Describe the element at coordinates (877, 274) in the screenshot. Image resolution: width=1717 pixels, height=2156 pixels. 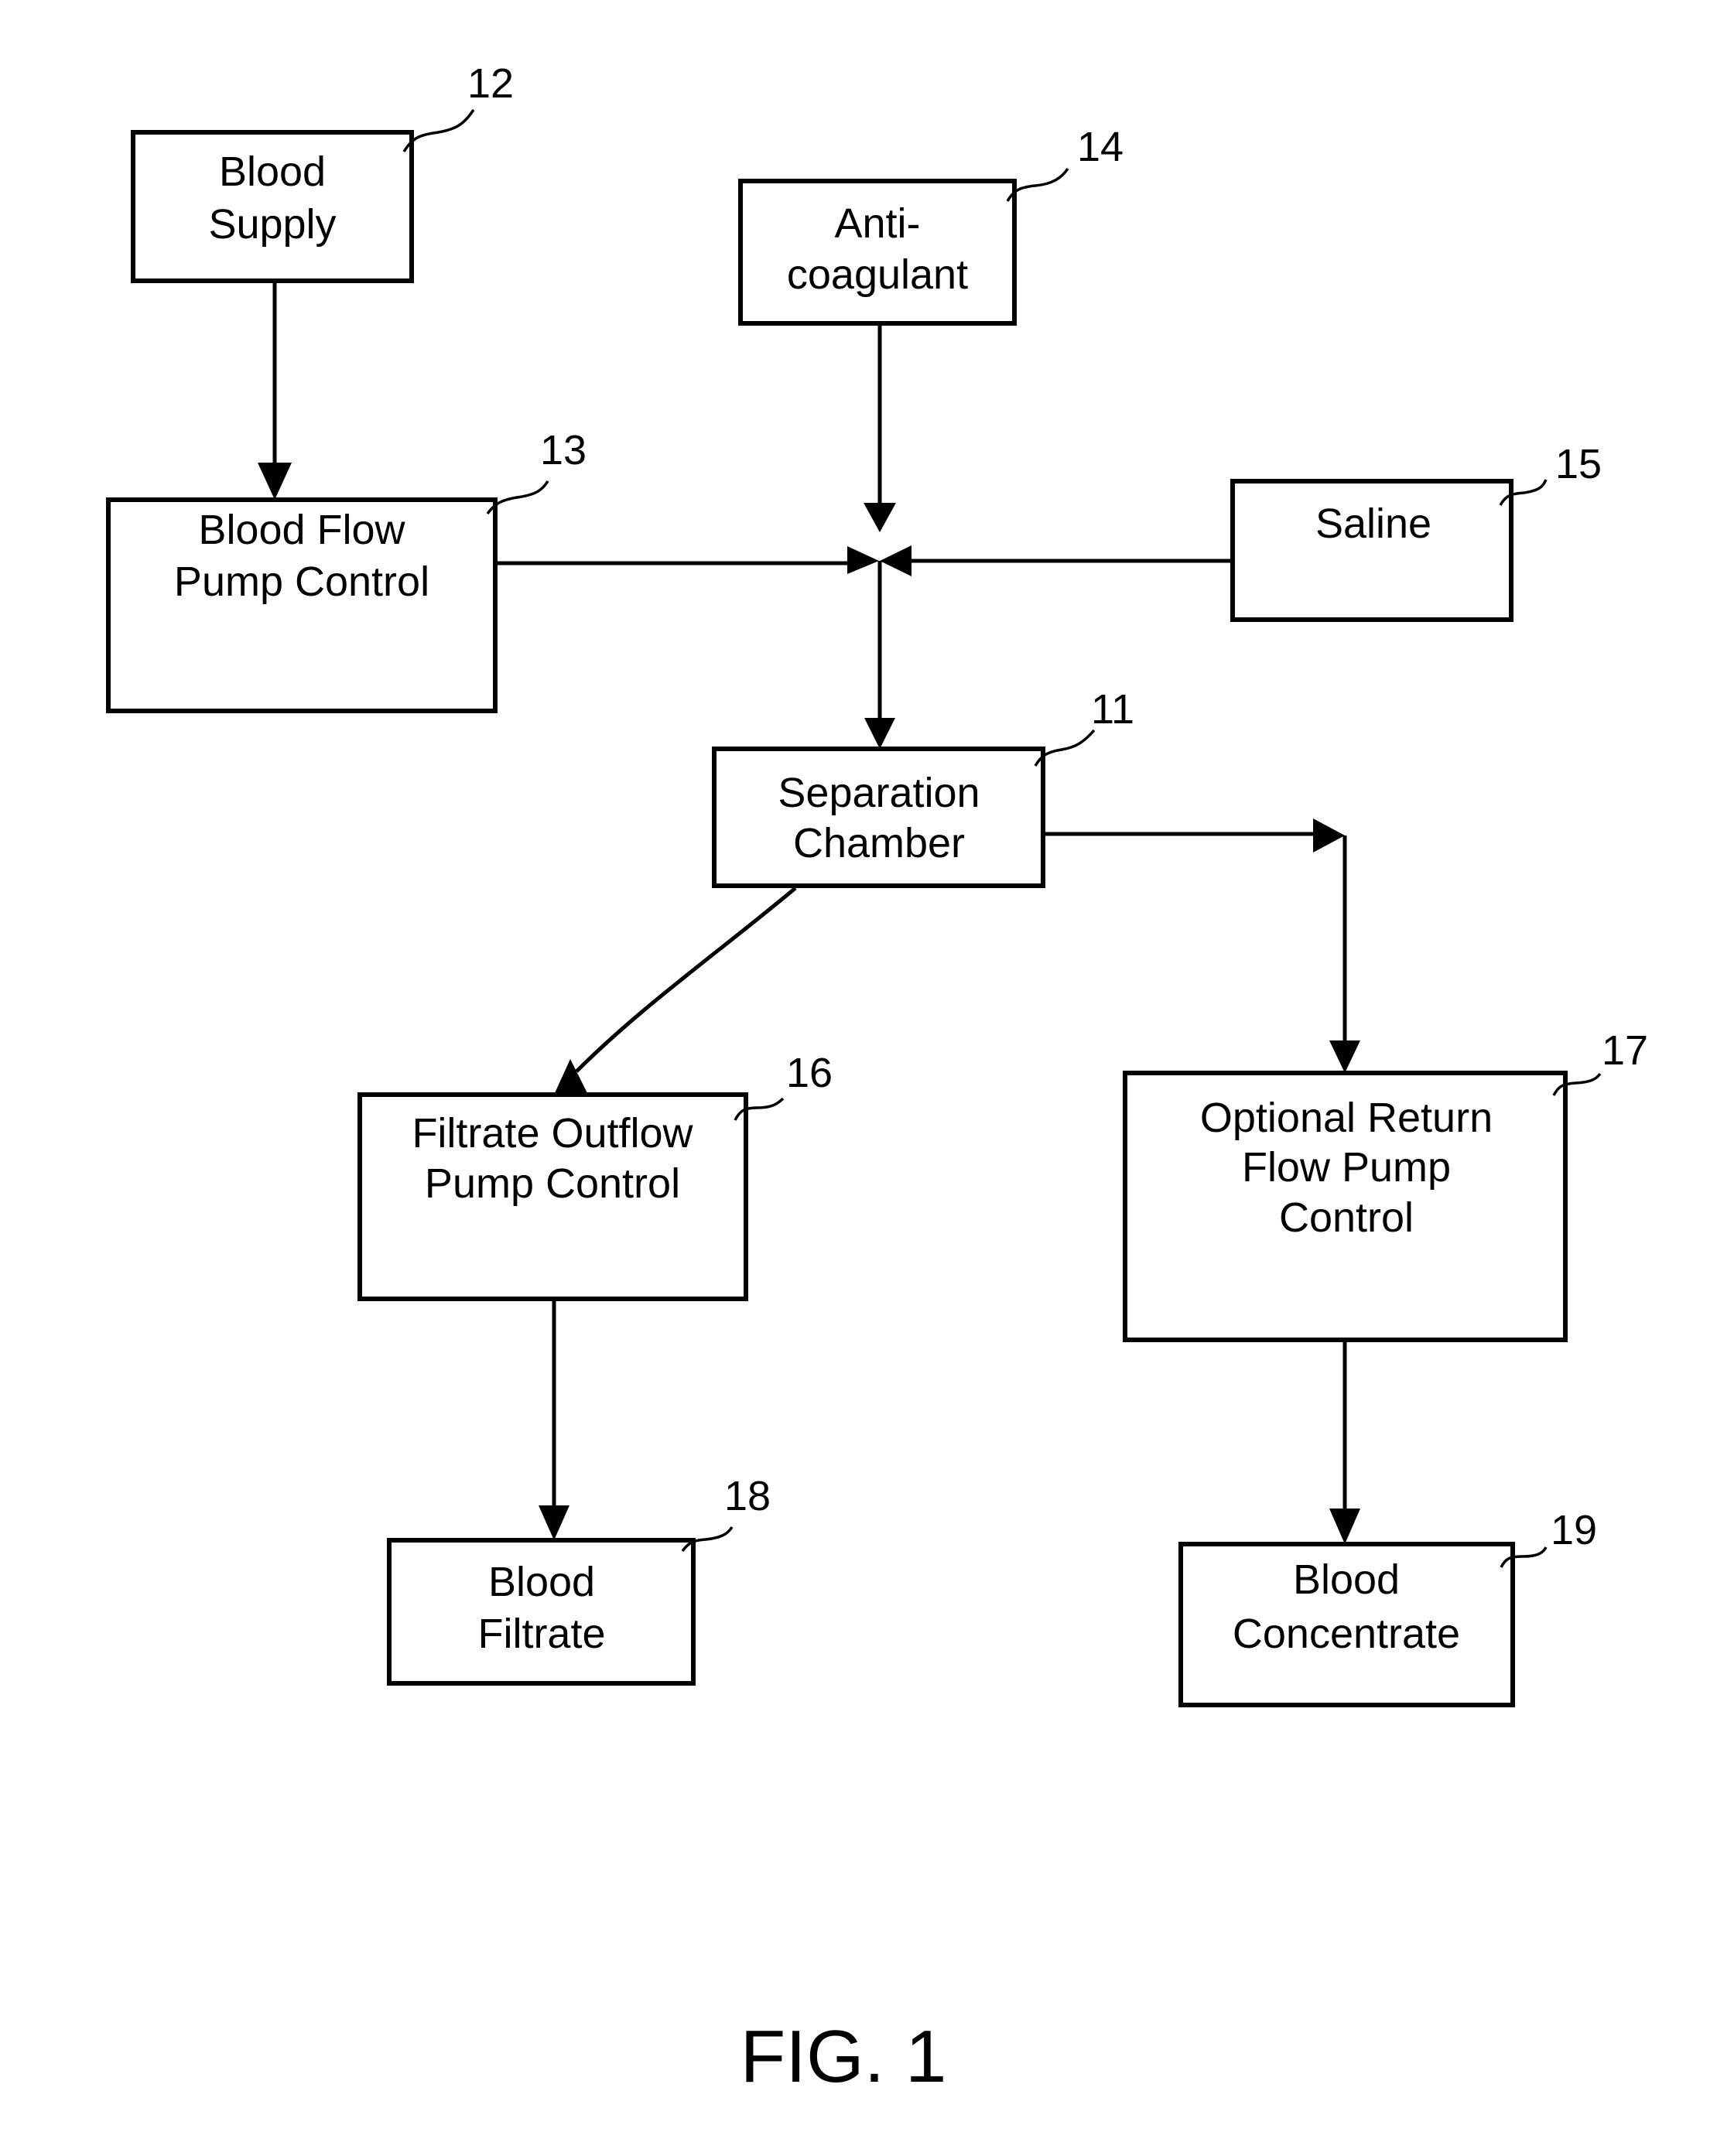
I see `node-text-line: coagulant` at that location.